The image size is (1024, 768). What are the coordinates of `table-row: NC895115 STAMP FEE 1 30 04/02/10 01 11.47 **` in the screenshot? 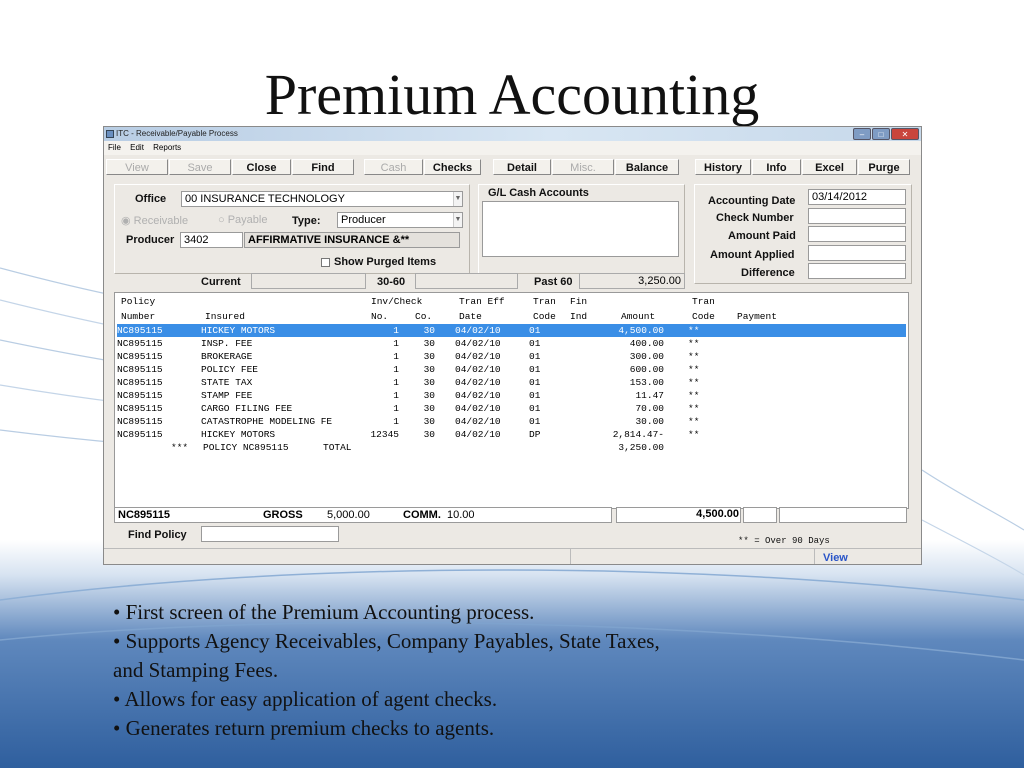 It's located at (511, 395).